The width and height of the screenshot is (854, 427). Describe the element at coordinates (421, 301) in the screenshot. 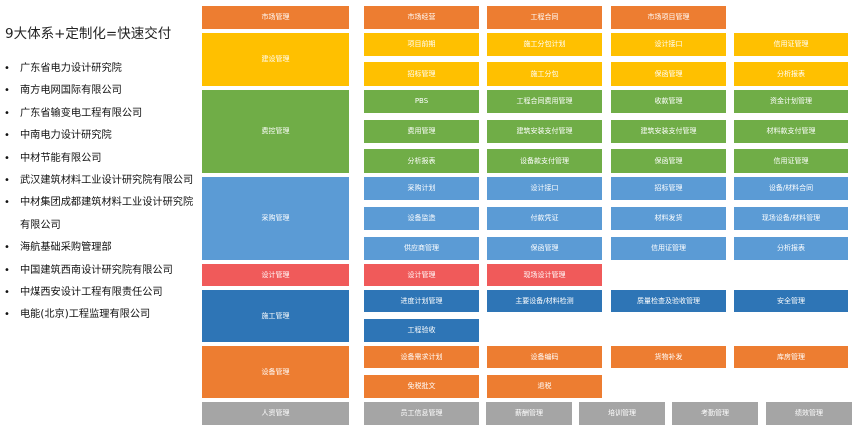

I see `module-construction: 进度计划管理` at that location.